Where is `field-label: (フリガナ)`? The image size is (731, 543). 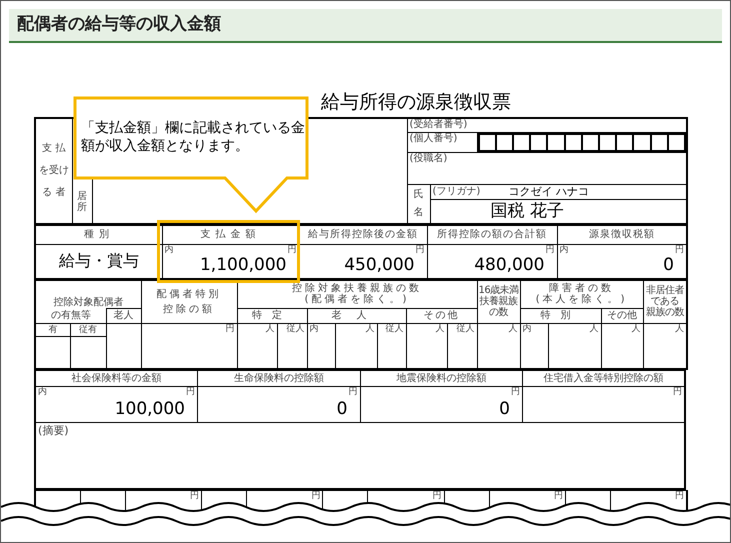 field-label: (フリガナ) is located at coordinates (456, 191).